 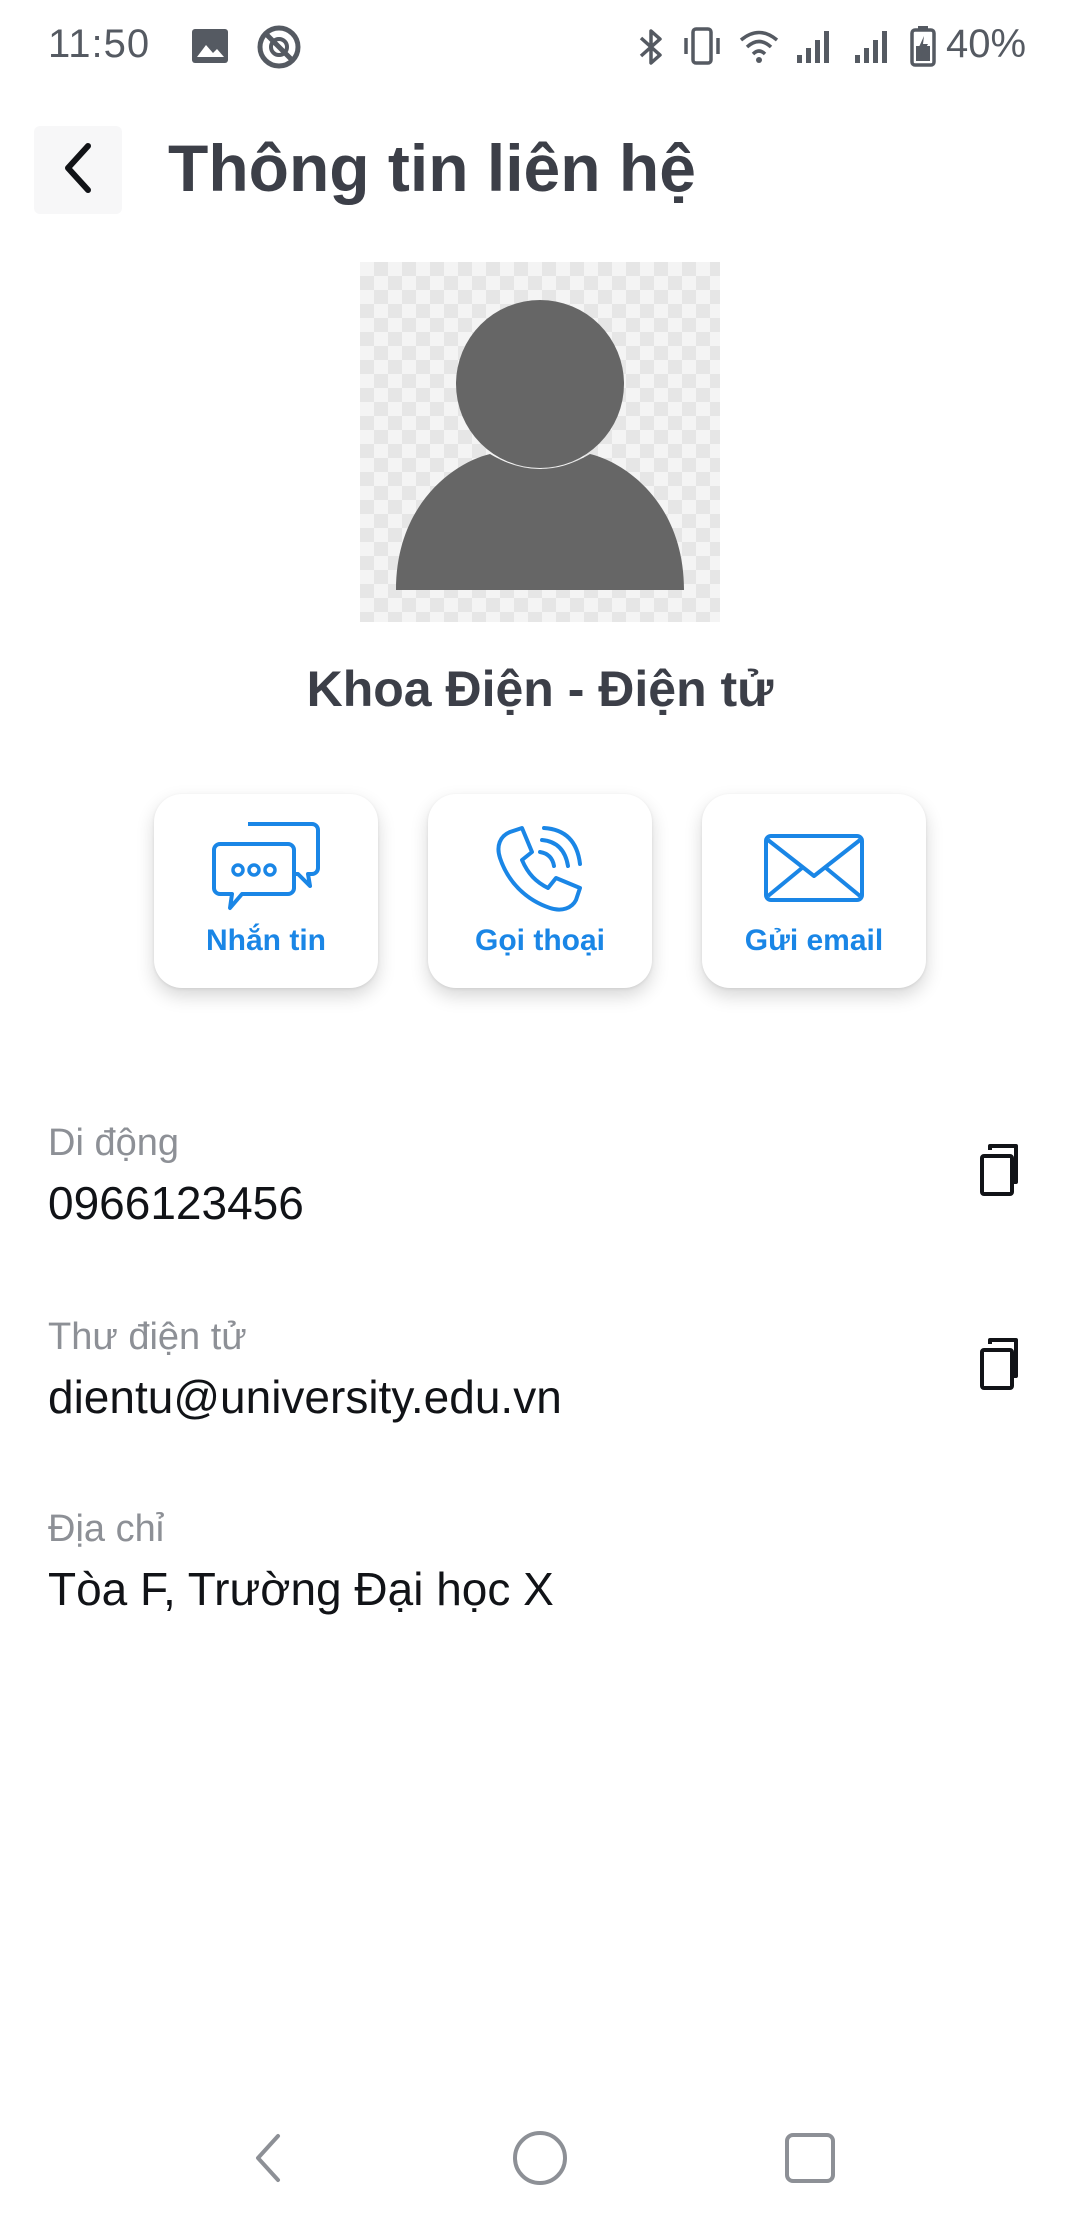 I want to click on message-button-label: Nhắn tin, so click(x=266, y=940).